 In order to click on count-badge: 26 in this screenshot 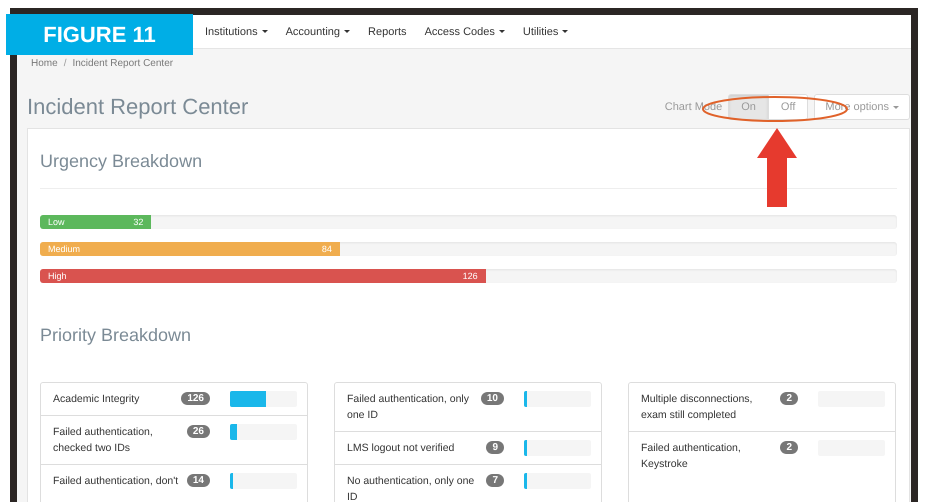, I will do `click(198, 431)`.